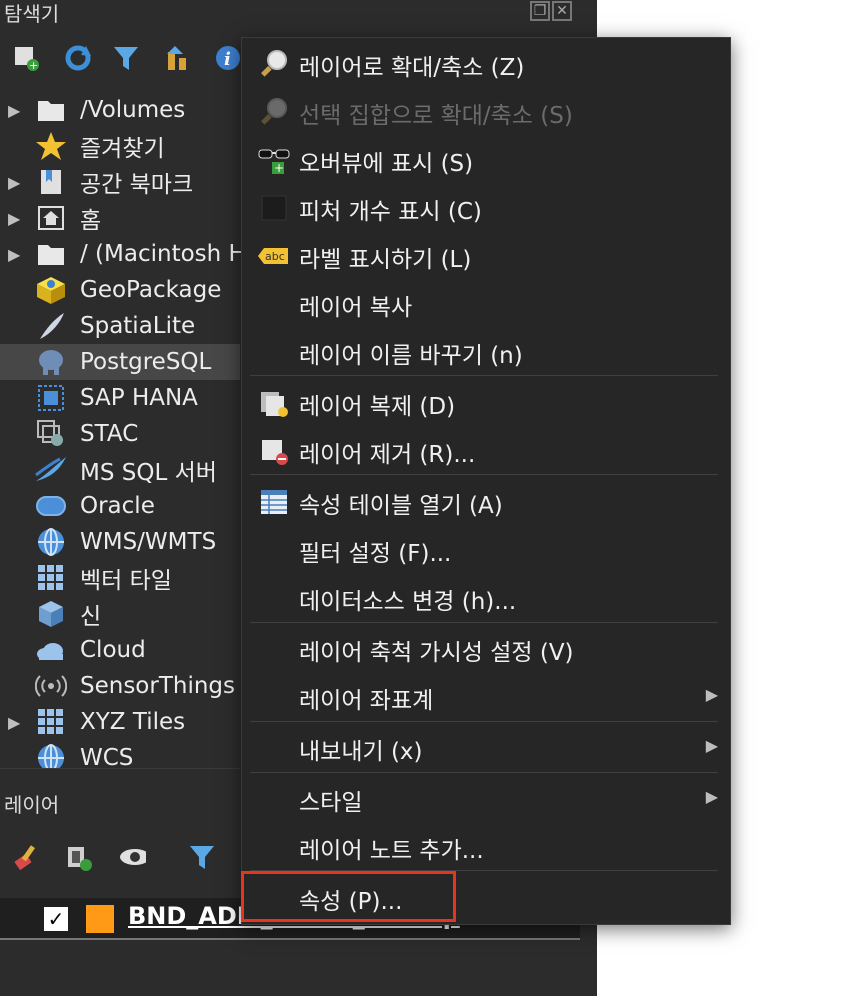 The height and width of the screenshot is (996, 844). I want to click on refresh-icon, so click(78, 58).